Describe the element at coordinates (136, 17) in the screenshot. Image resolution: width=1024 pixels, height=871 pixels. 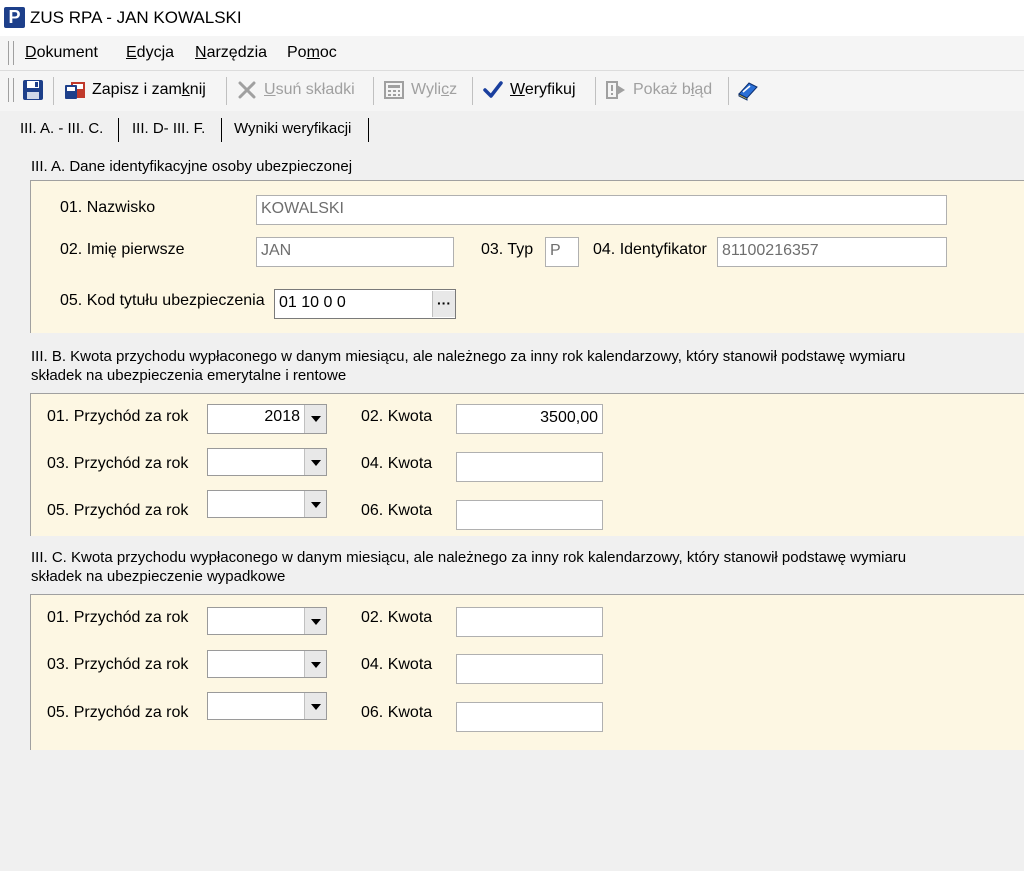
I see `window-title: ZUS RPA - JAN KOWALSKI` at that location.